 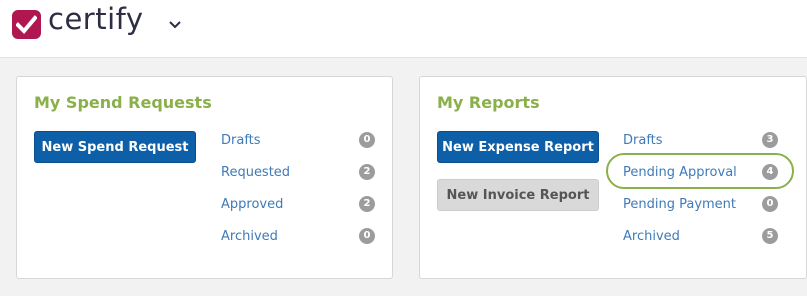 I want to click on count-badge: 4, so click(x=770, y=172).